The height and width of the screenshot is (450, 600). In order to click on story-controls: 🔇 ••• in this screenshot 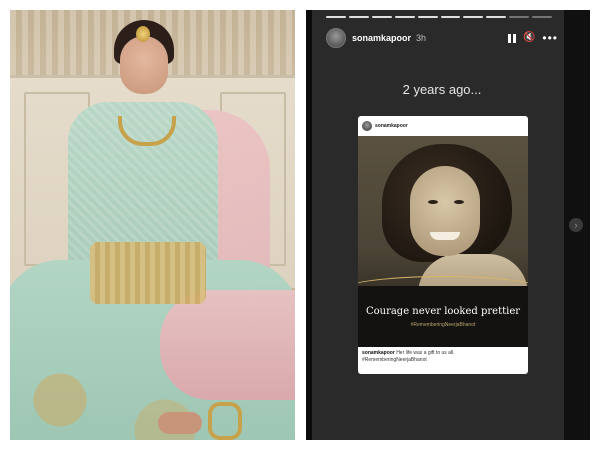, I will do `click(532, 38)`.